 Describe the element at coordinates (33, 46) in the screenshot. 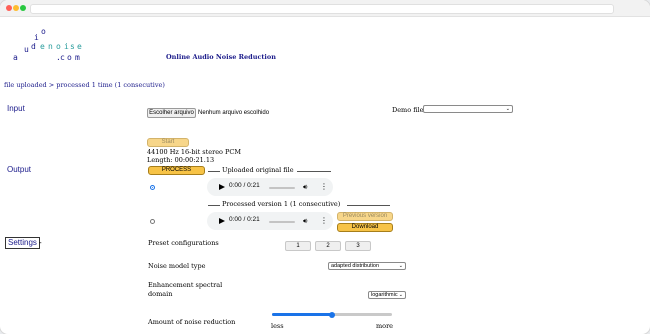

I see `logo-letter: d` at that location.